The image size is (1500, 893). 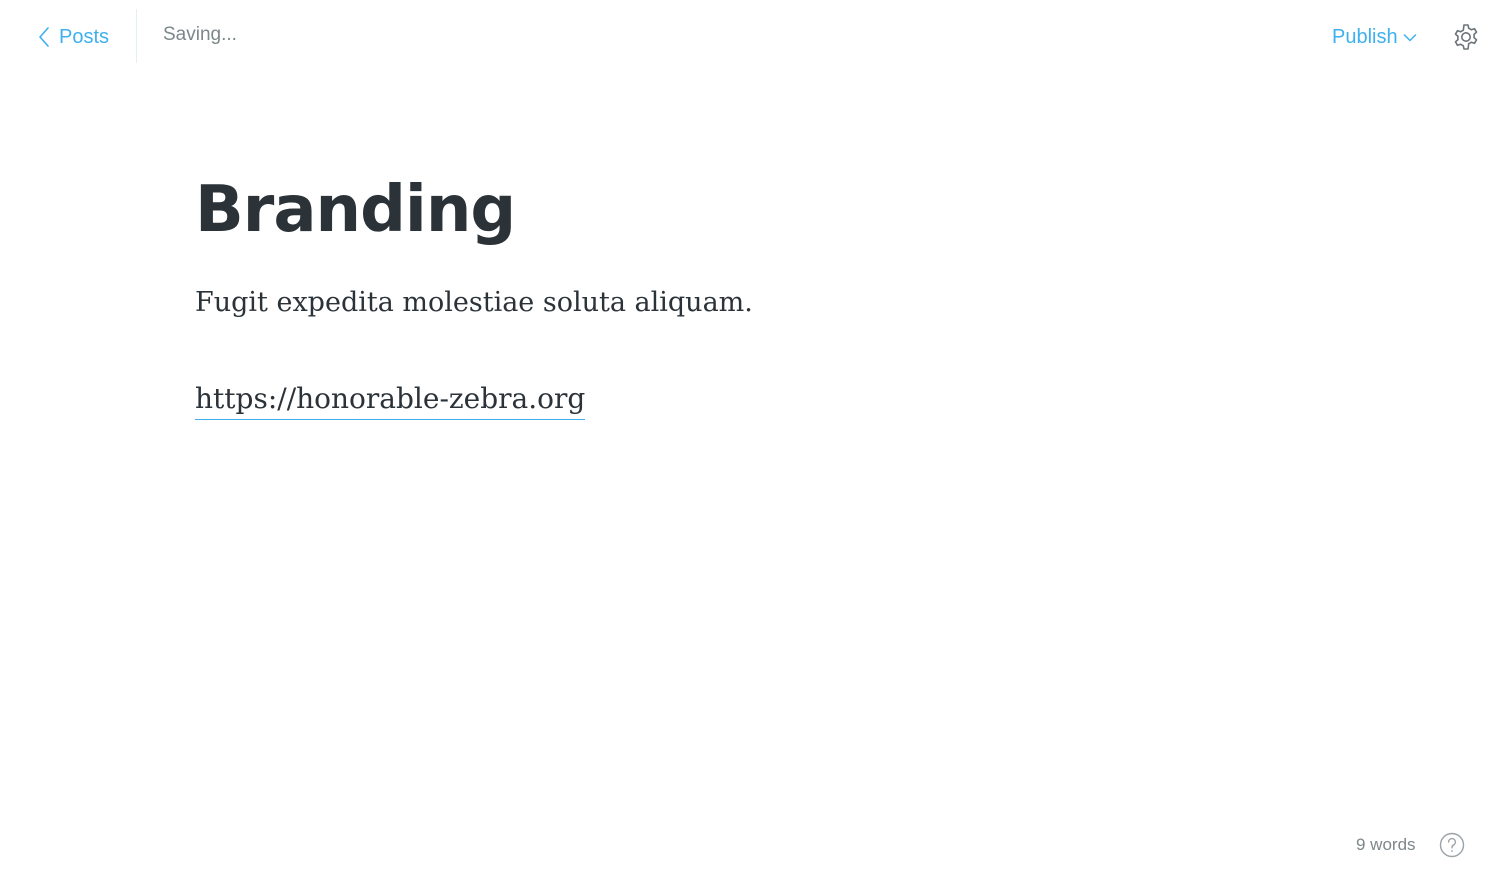 What do you see at coordinates (1386, 844) in the screenshot?
I see `word-count: 9 words` at bounding box center [1386, 844].